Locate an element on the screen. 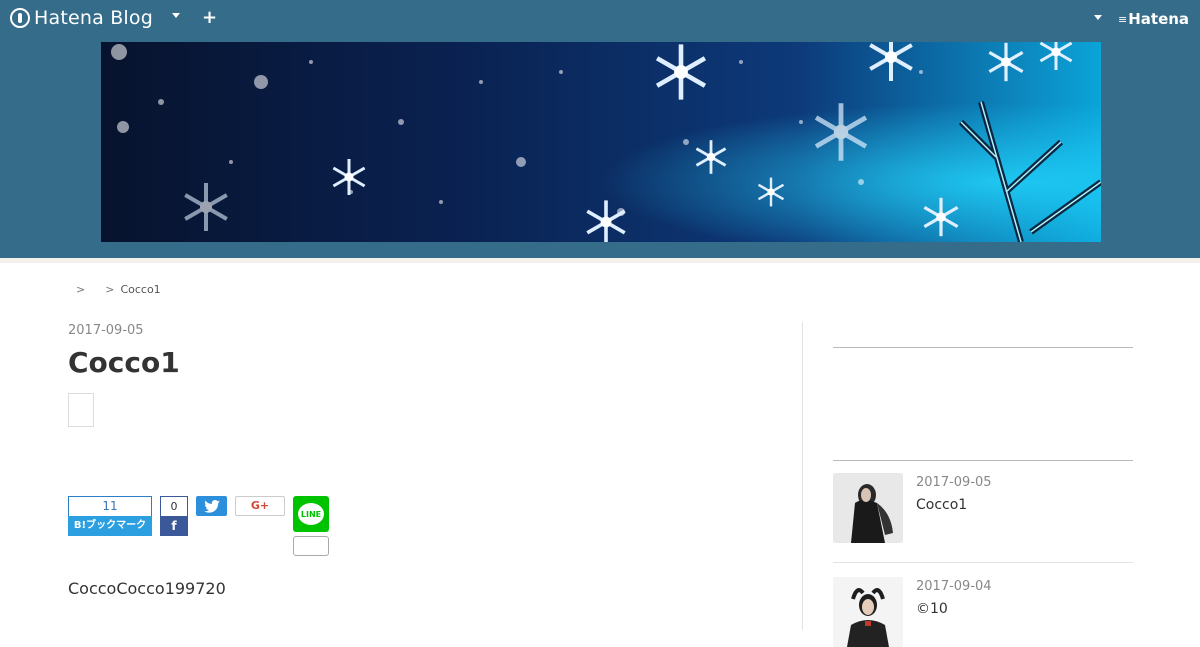  entry-body-text: CoccoCocco199720 is located at coordinates (147, 588).